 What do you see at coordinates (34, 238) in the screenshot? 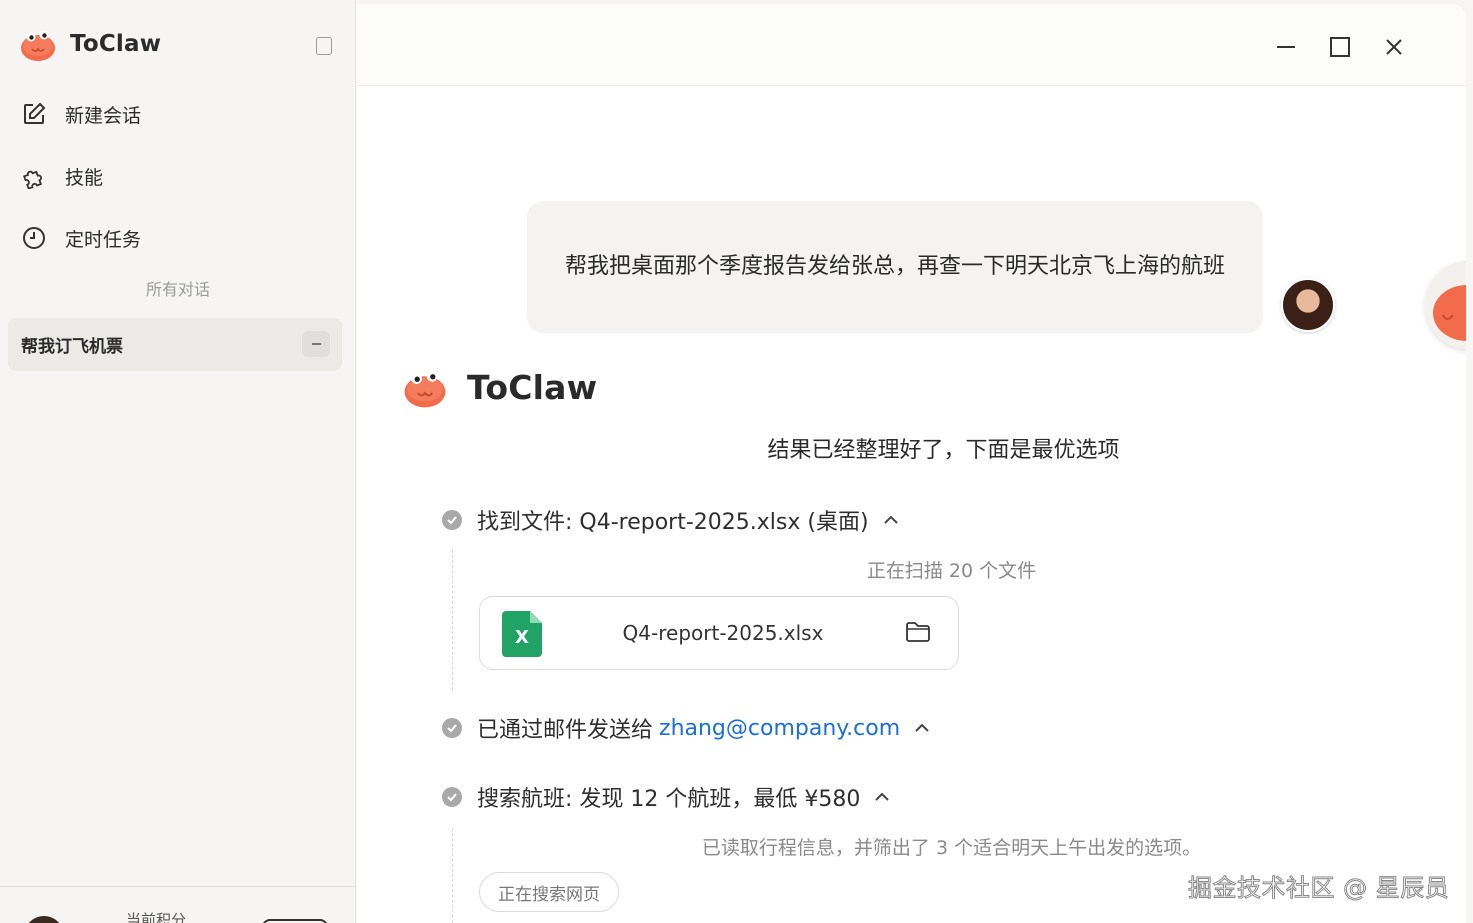
I see `clock-icon` at bounding box center [34, 238].